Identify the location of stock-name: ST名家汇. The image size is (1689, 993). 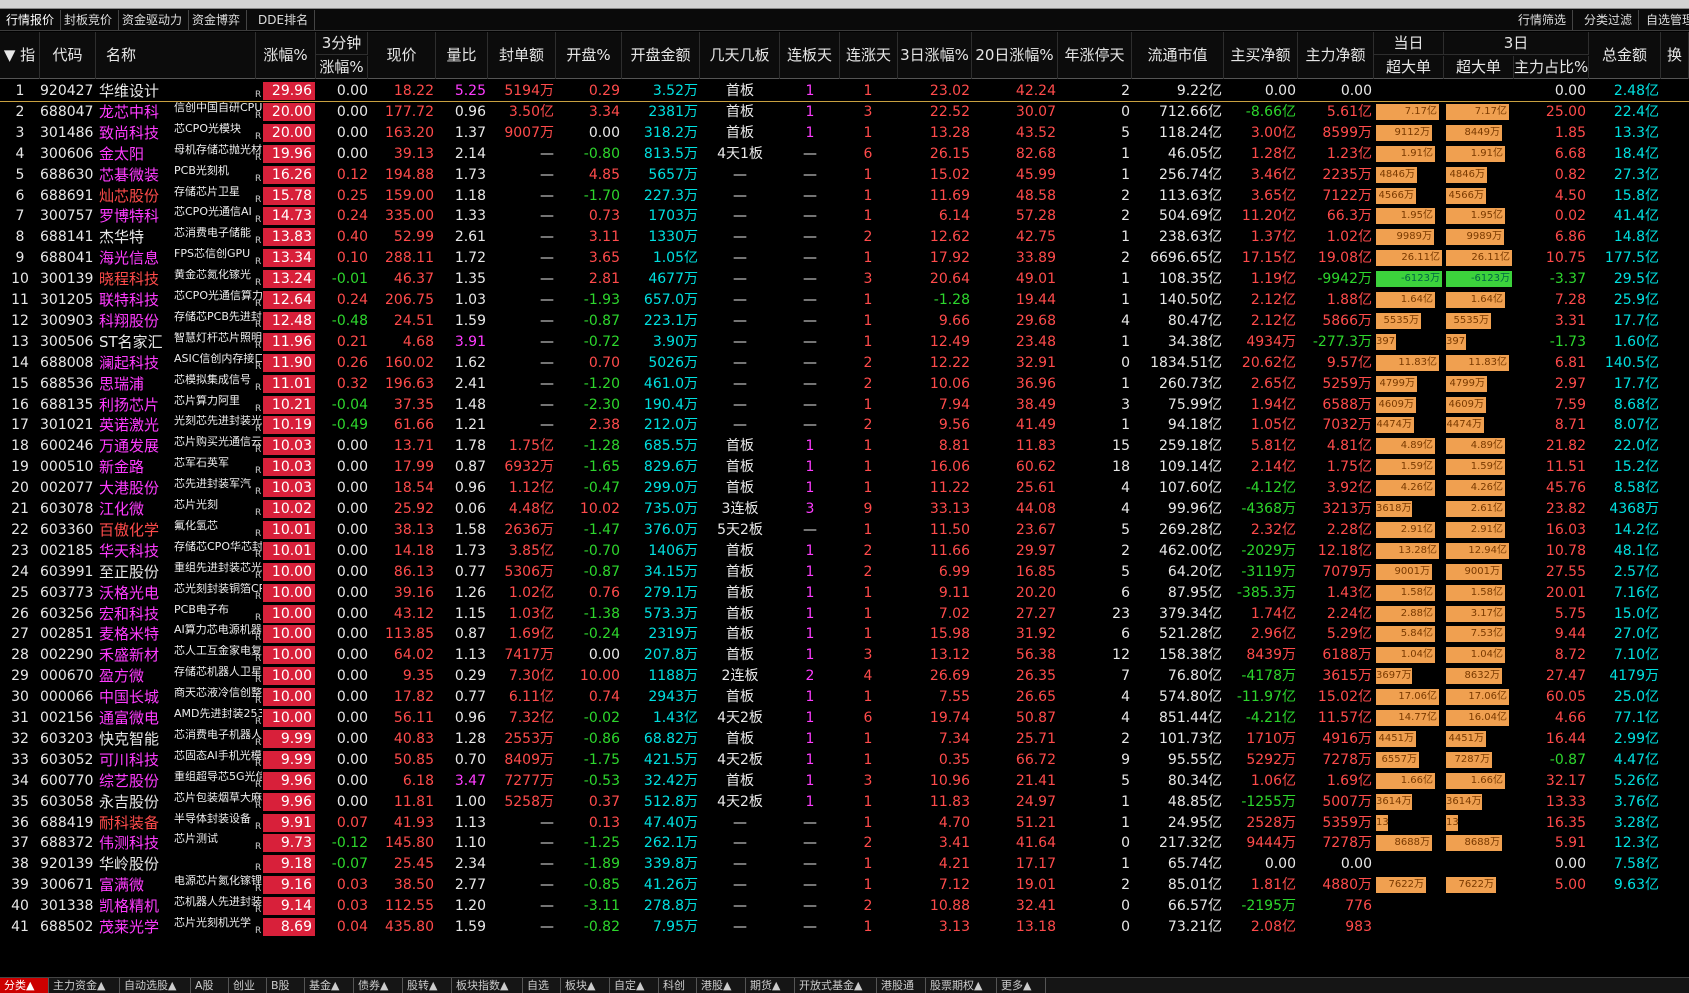
(139, 342).